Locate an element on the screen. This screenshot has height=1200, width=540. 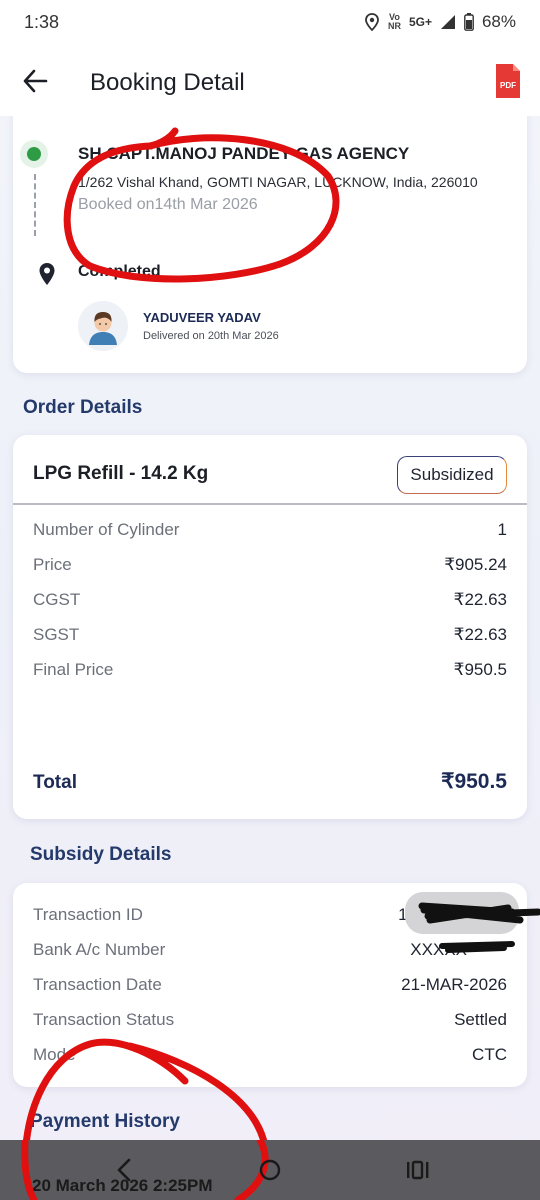
location-icon is located at coordinates (372, 22).